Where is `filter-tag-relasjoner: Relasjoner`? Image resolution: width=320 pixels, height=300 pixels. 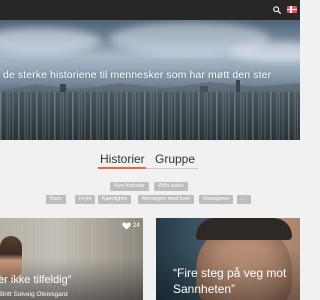 filter-tag-relasjoner: Relasjoner is located at coordinates (216, 199).